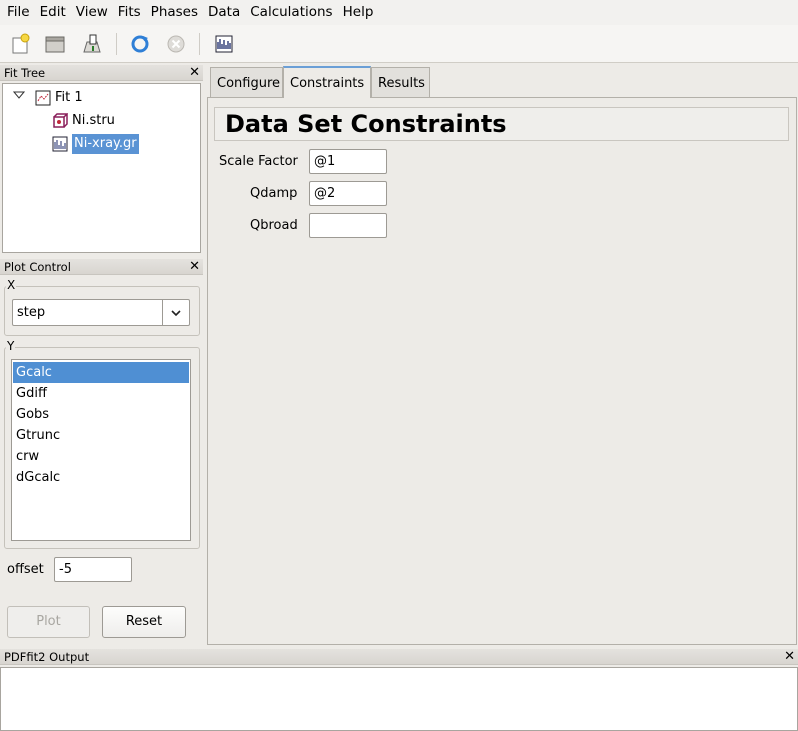  Describe the element at coordinates (101, 73) in the screenshot. I see `fit-tree-title-bar: Fit Tree ✕` at that location.